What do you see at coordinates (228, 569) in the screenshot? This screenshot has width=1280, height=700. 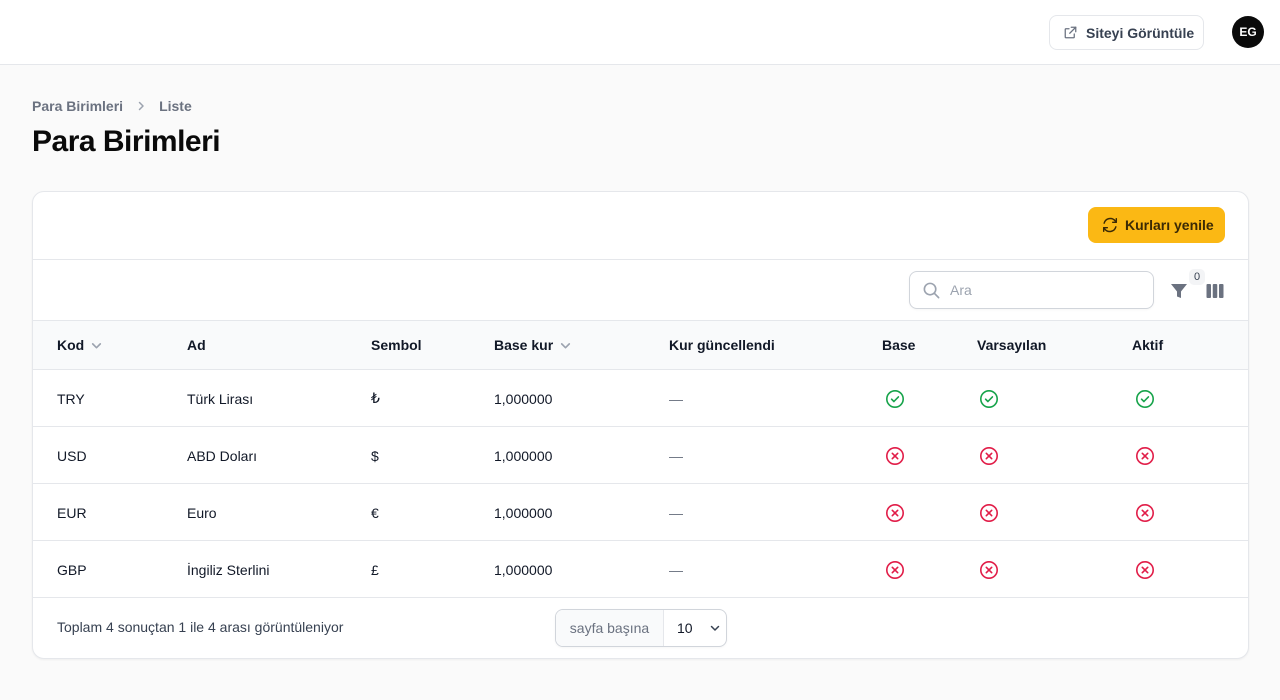 I see `cell-name: İngiliz Sterlini` at bounding box center [228, 569].